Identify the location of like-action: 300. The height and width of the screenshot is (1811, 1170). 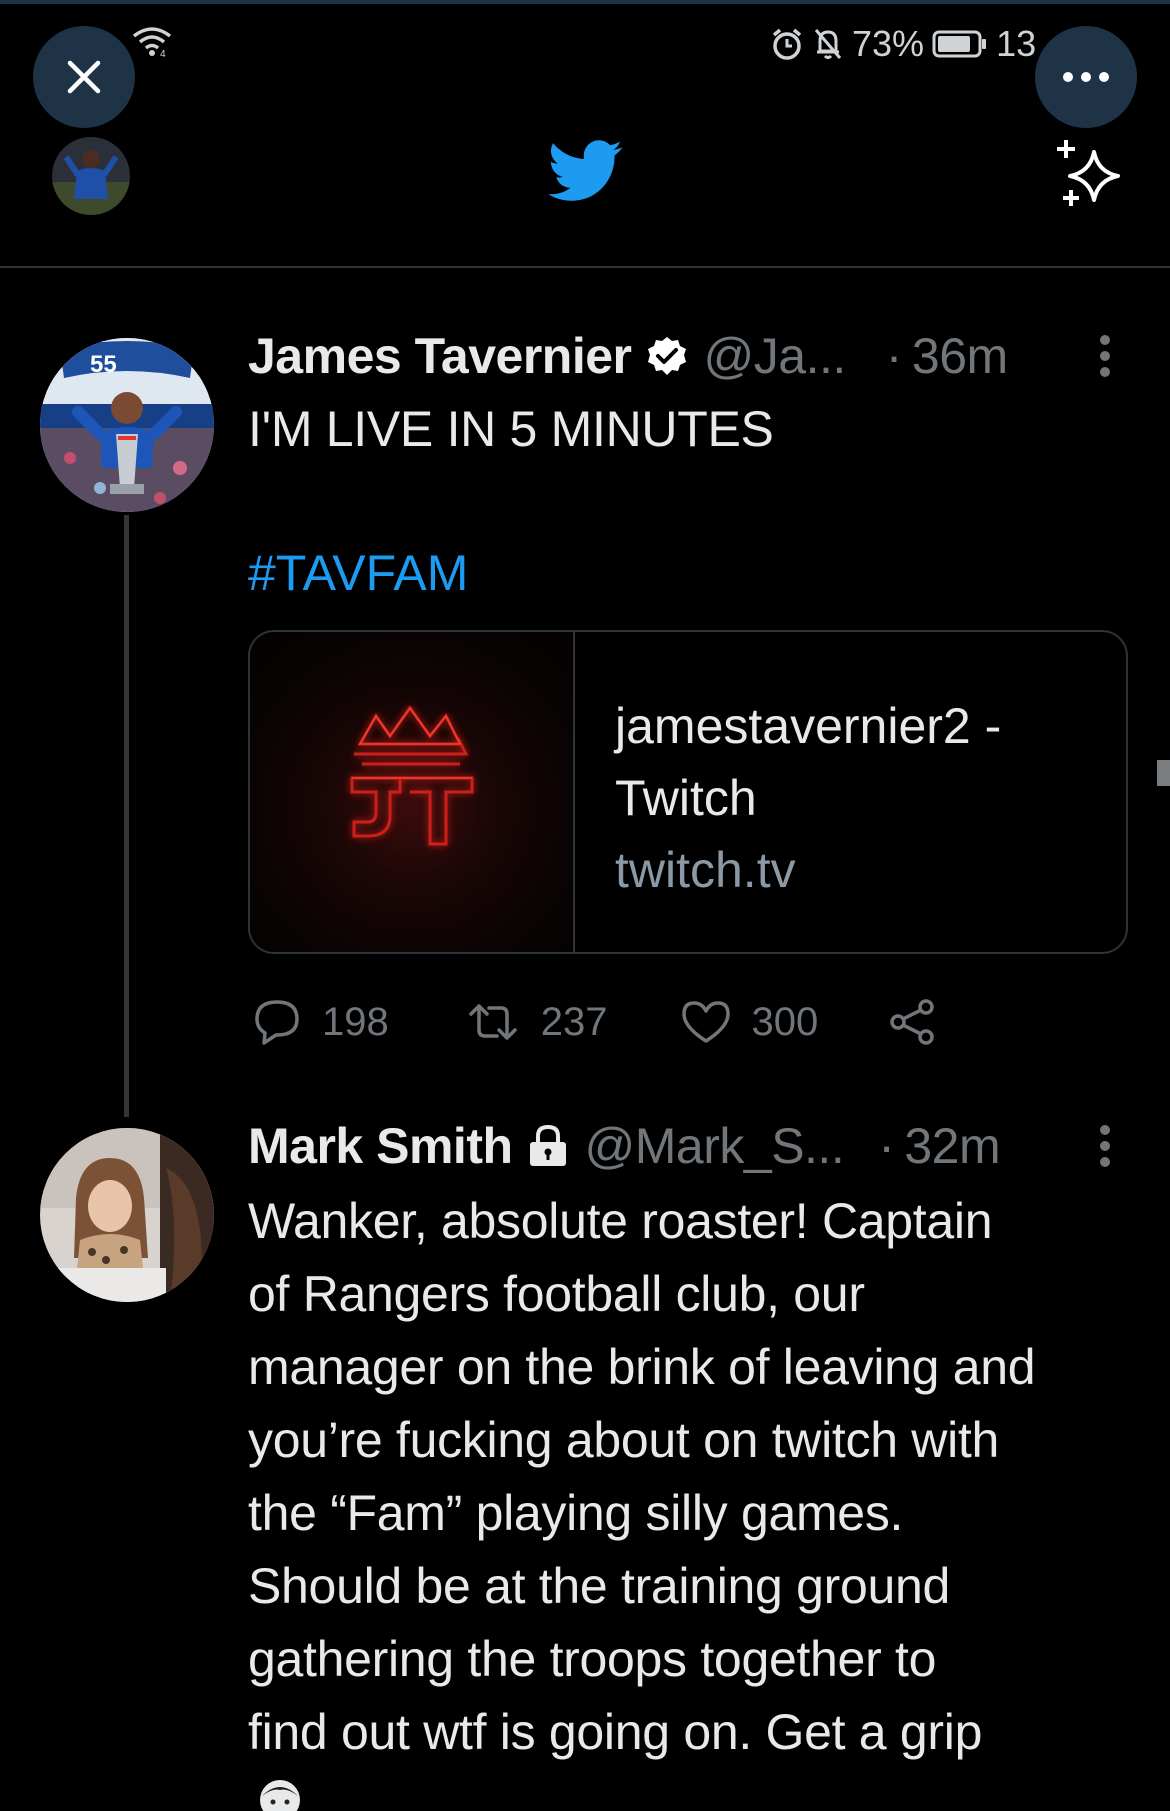
(749, 1022).